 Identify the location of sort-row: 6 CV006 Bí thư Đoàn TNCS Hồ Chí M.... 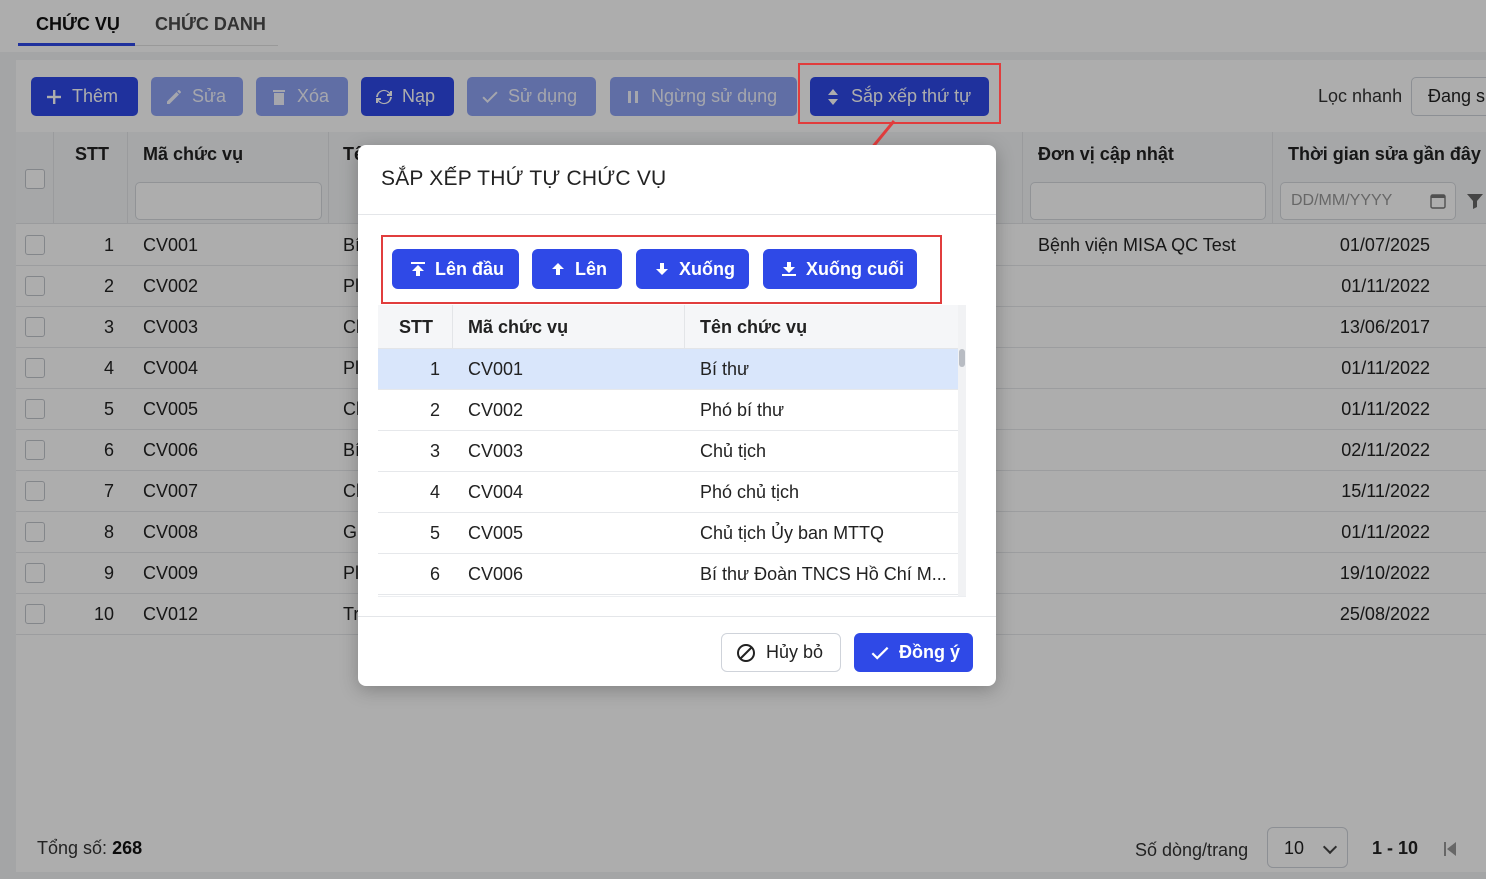
(668, 574).